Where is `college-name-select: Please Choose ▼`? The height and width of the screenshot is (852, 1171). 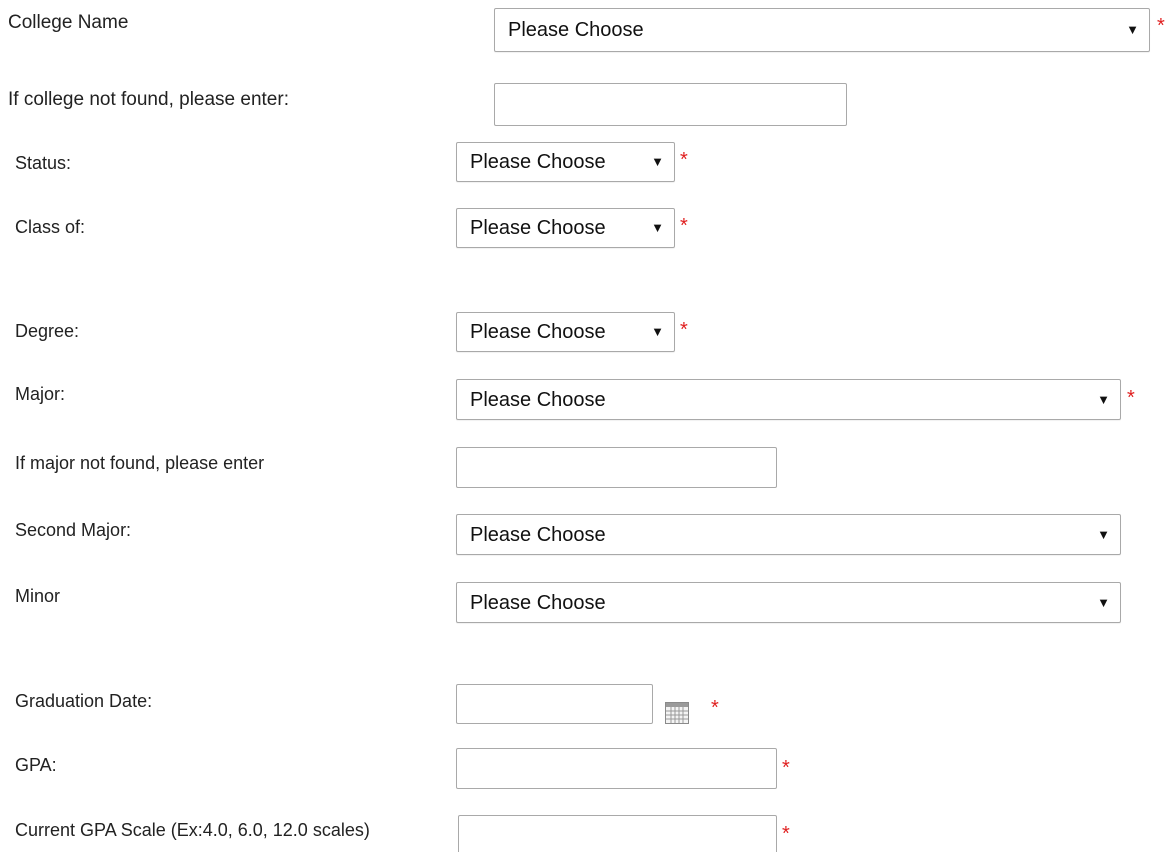
college-name-select: Please Choose ▼ is located at coordinates (822, 30).